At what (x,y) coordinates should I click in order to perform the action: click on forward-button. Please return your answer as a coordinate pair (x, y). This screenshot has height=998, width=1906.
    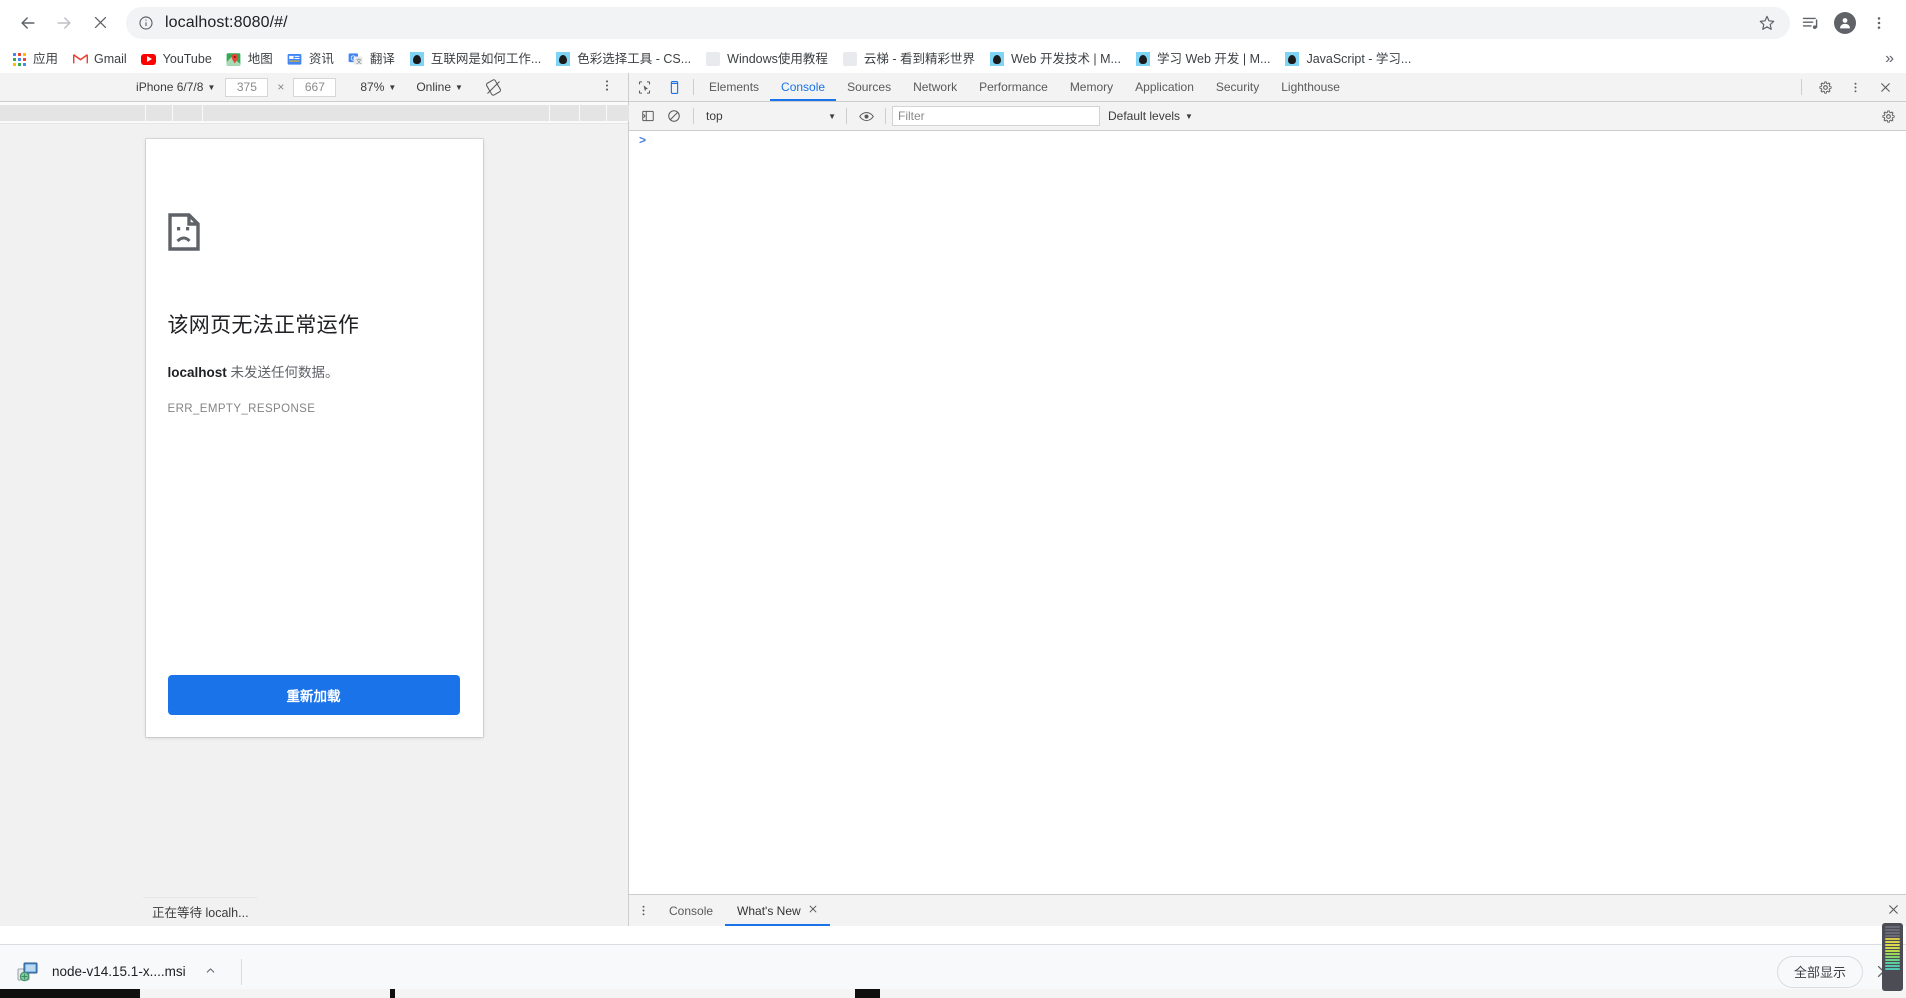
    Looking at the image, I should click on (64, 23).